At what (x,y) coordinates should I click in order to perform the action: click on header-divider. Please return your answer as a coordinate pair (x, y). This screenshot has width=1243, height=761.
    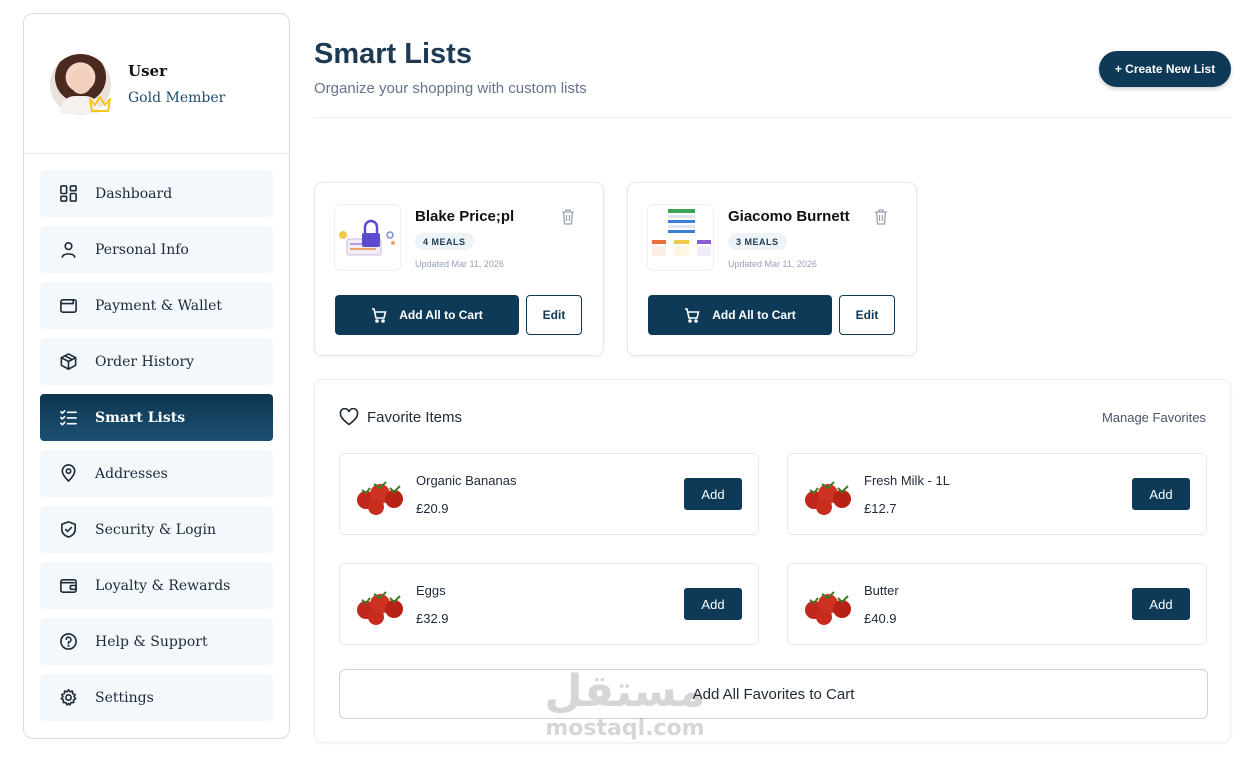
    Looking at the image, I should click on (772, 117).